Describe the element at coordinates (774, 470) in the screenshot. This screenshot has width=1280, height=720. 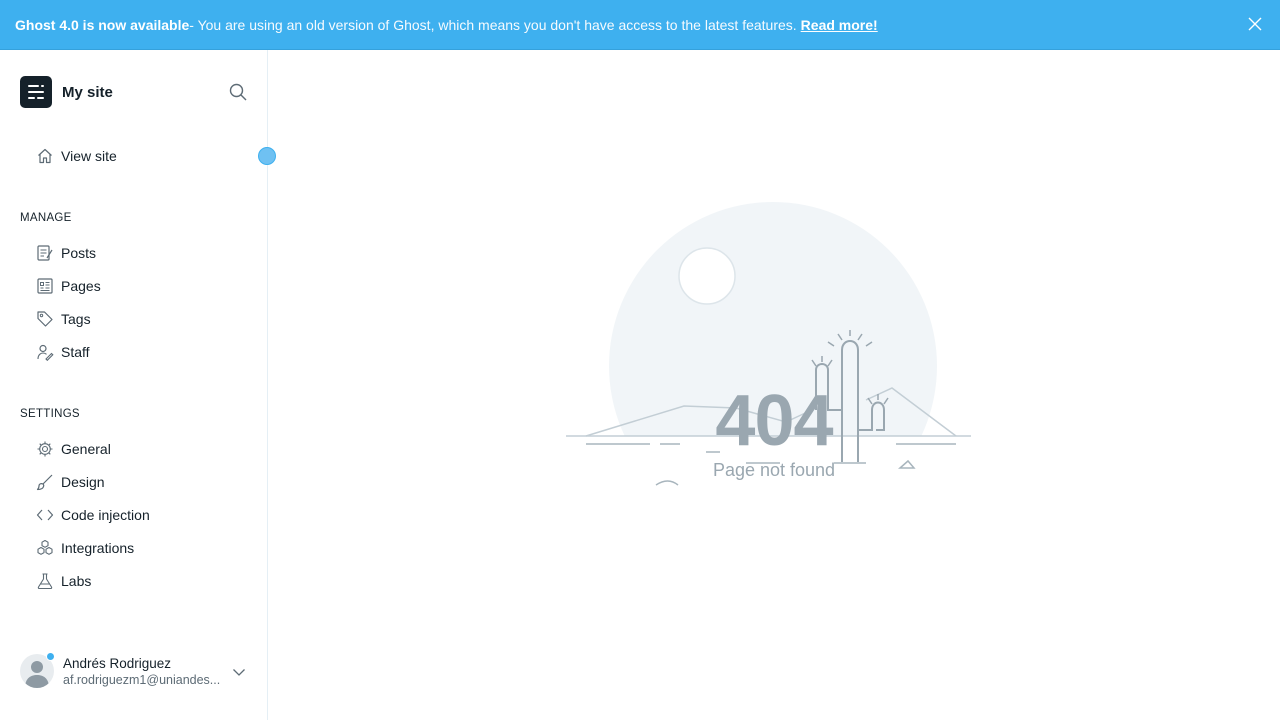
I see `error-message: Page not found` at that location.